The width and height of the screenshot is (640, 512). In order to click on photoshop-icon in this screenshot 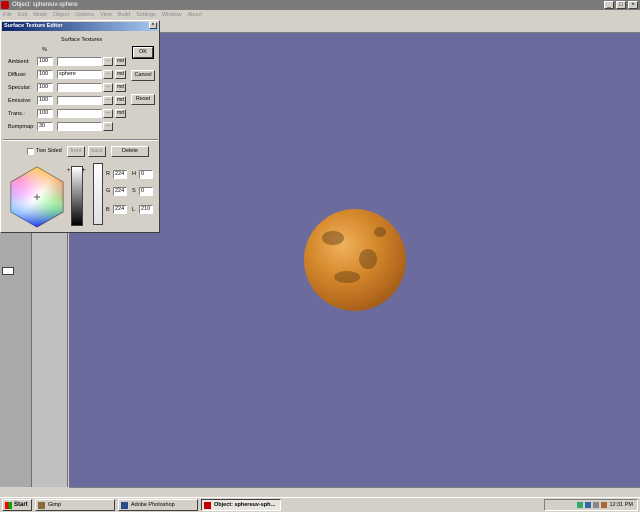, I will do `click(124, 505)`.